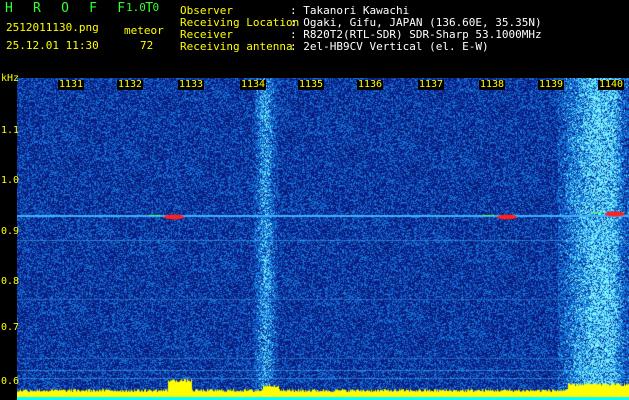 The image size is (629, 400). I want to click on y-tick-label: 0.9, so click(10, 231).